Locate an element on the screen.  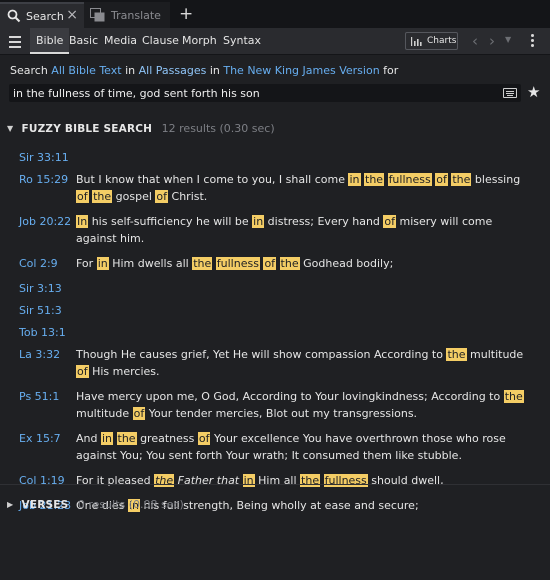
keyboard-icon is located at coordinates (510, 93).